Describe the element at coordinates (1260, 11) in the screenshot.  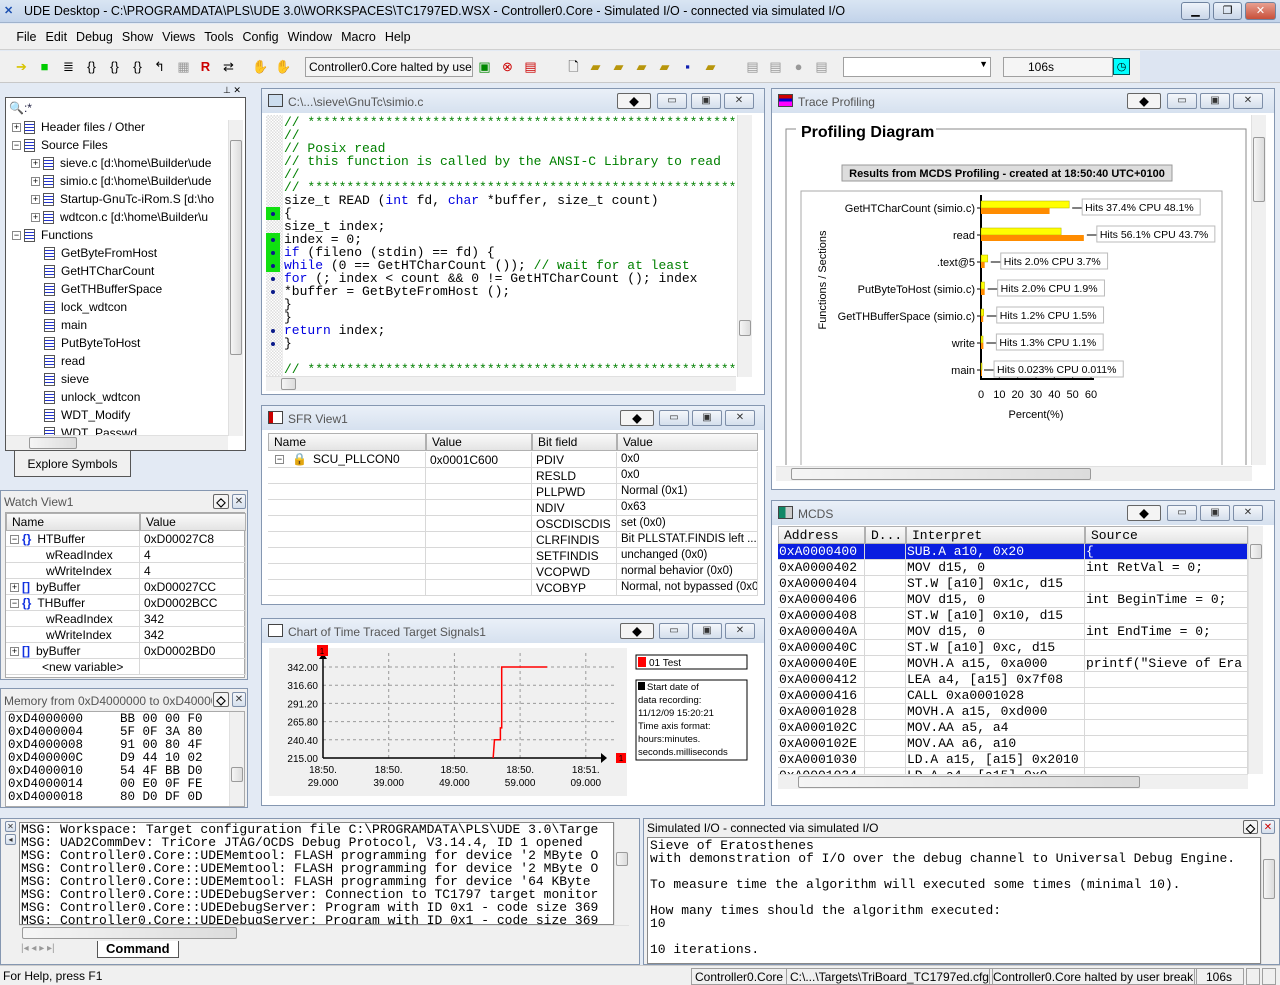
I see `close-button: ✕` at that location.